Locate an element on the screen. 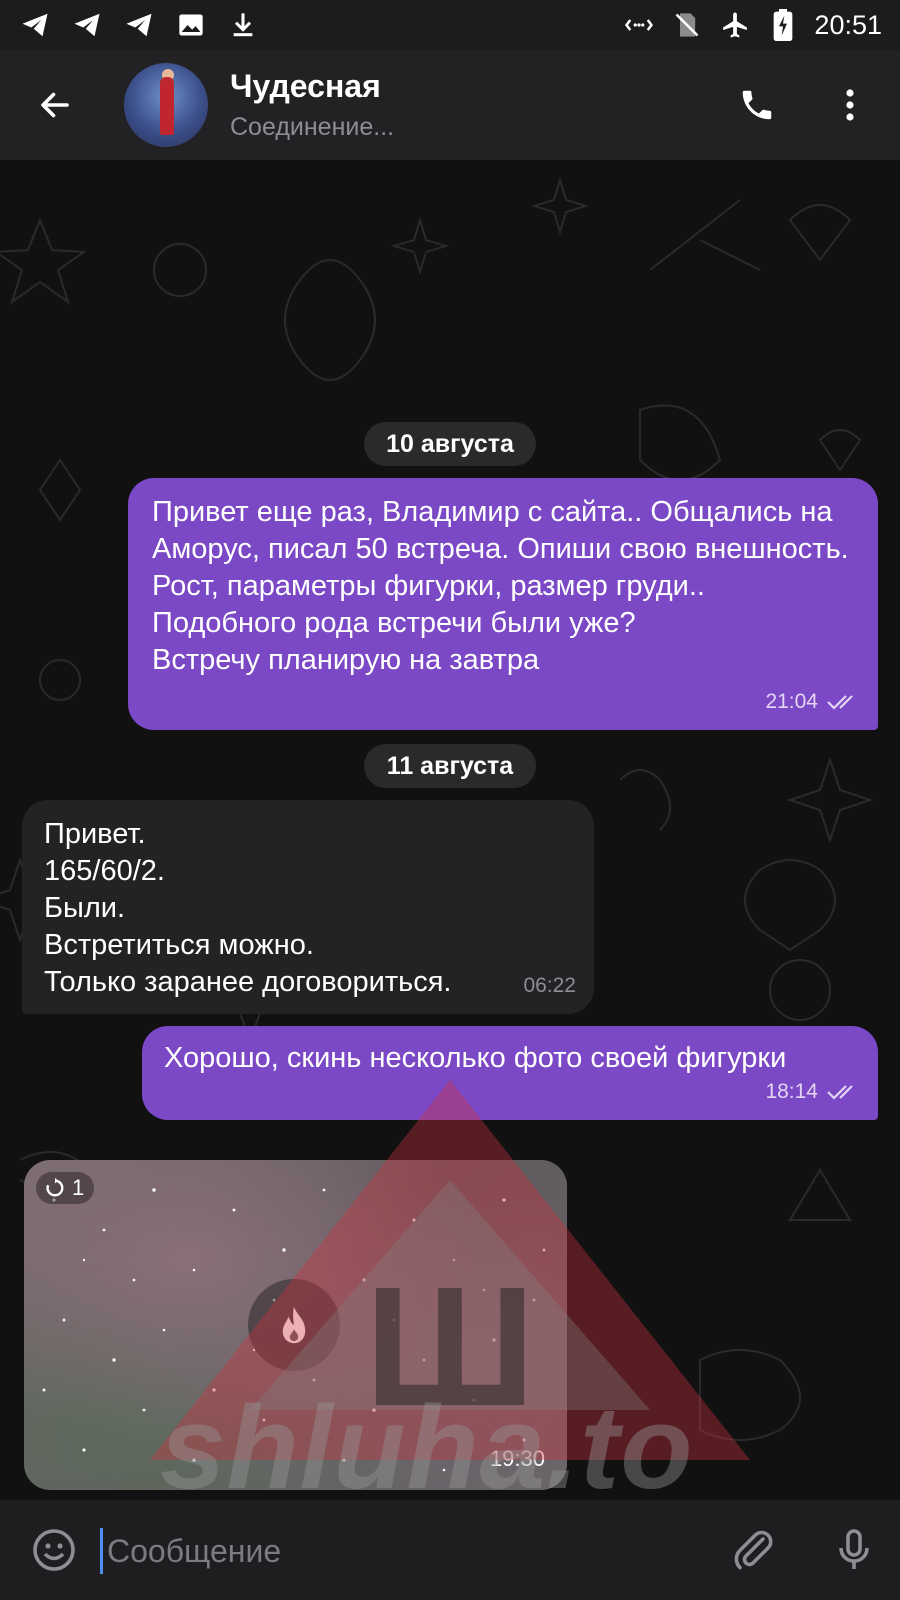 This screenshot has width=900, height=1600. clock: 20:51 is located at coordinates (848, 24).